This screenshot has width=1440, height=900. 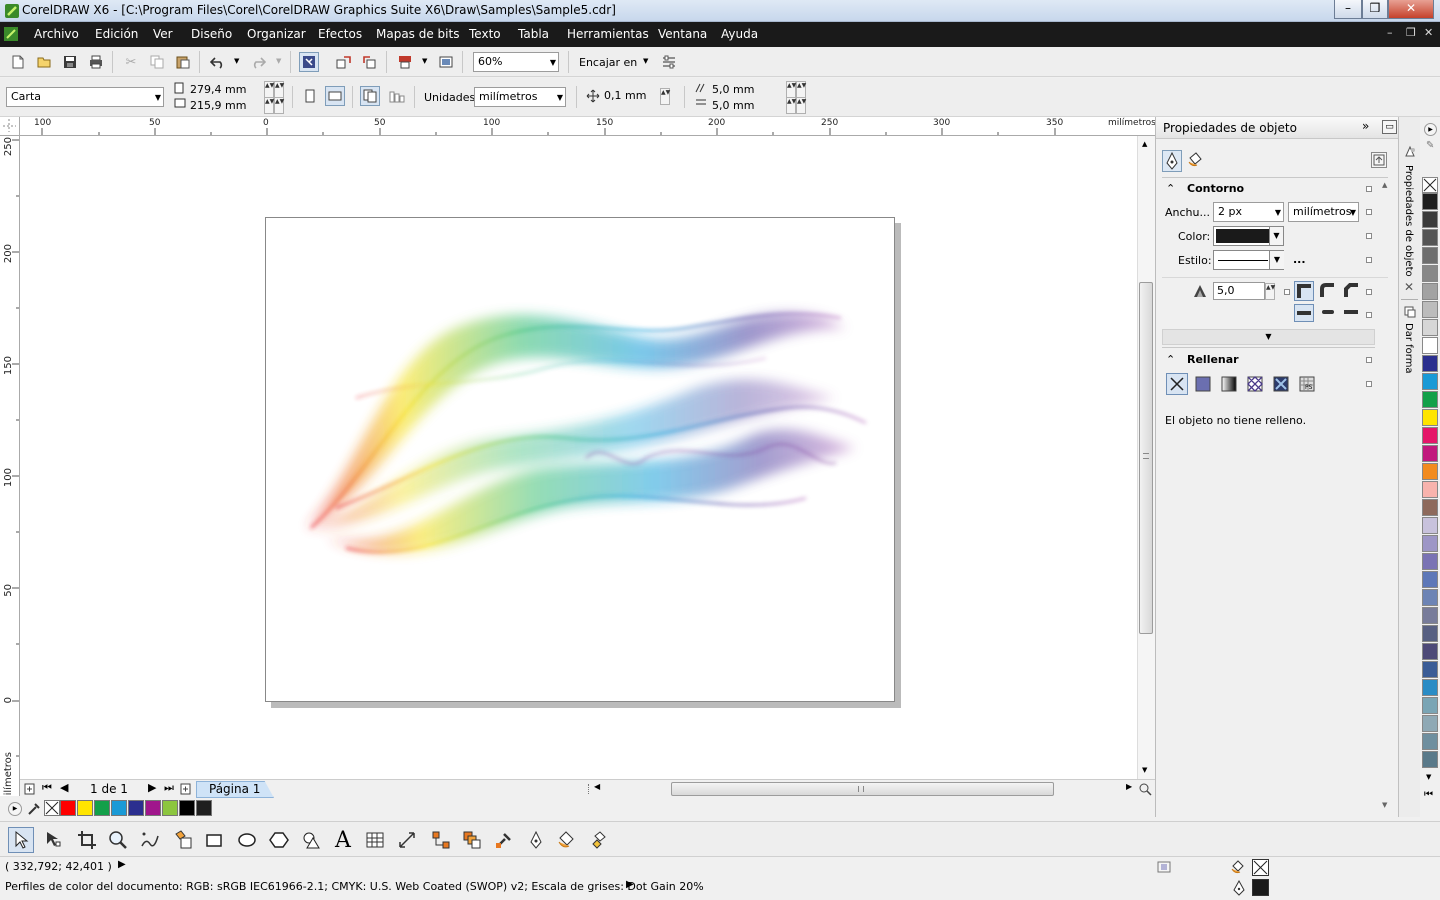 What do you see at coordinates (801, 89) in the screenshot?
I see `dup-x-spinner-2: ▲▼` at bounding box center [801, 89].